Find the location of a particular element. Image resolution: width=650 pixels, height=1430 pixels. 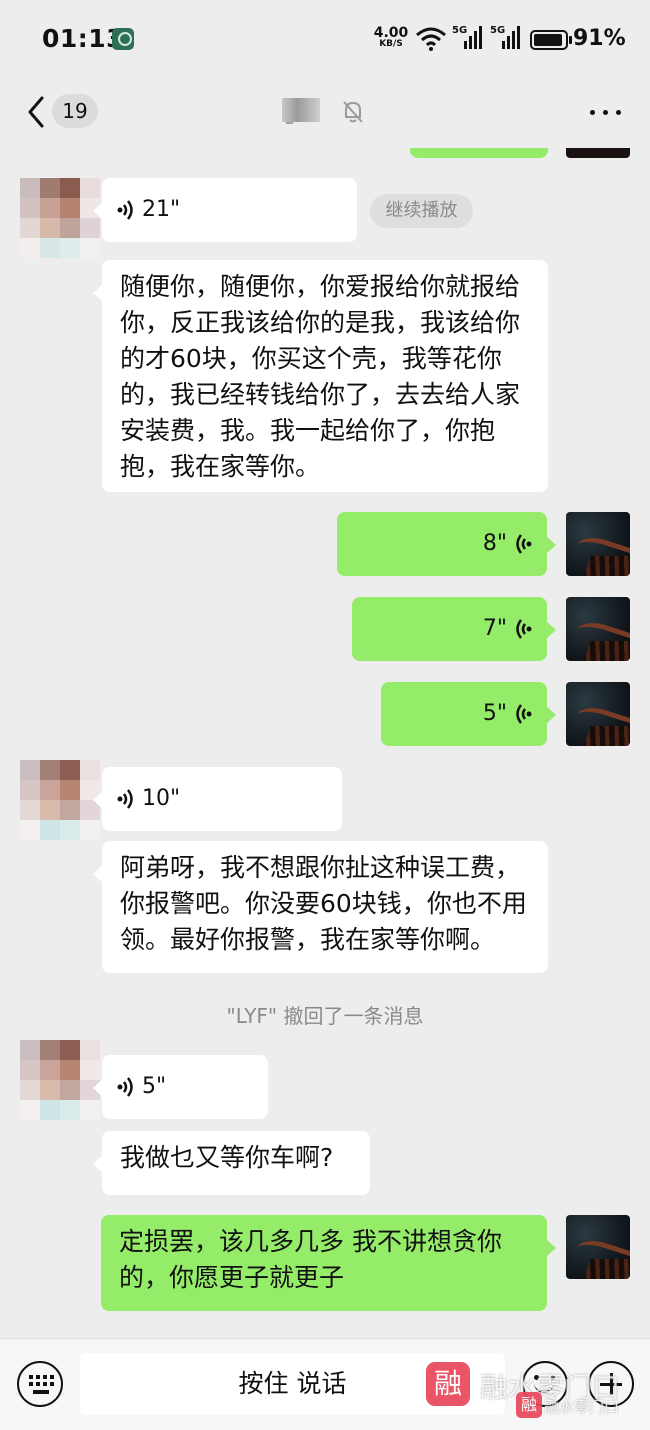

voice-duration: 7" is located at coordinates (494, 628).